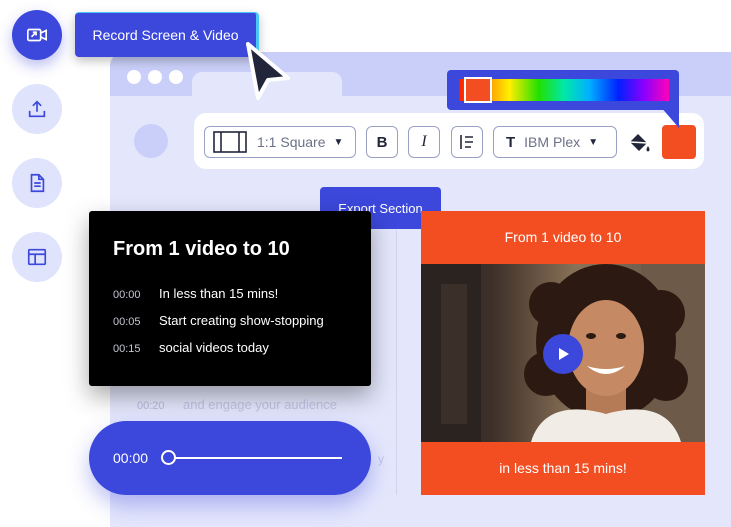 Image resolution: width=731 pixels, height=527 pixels. I want to click on timestamp: 00:20, so click(151, 406).